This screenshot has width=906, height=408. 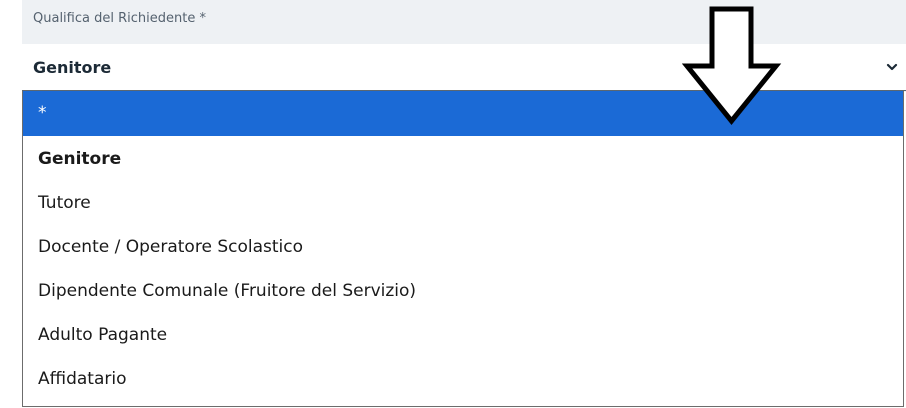 I want to click on select-current-value: Genitore, so click(x=72, y=67).